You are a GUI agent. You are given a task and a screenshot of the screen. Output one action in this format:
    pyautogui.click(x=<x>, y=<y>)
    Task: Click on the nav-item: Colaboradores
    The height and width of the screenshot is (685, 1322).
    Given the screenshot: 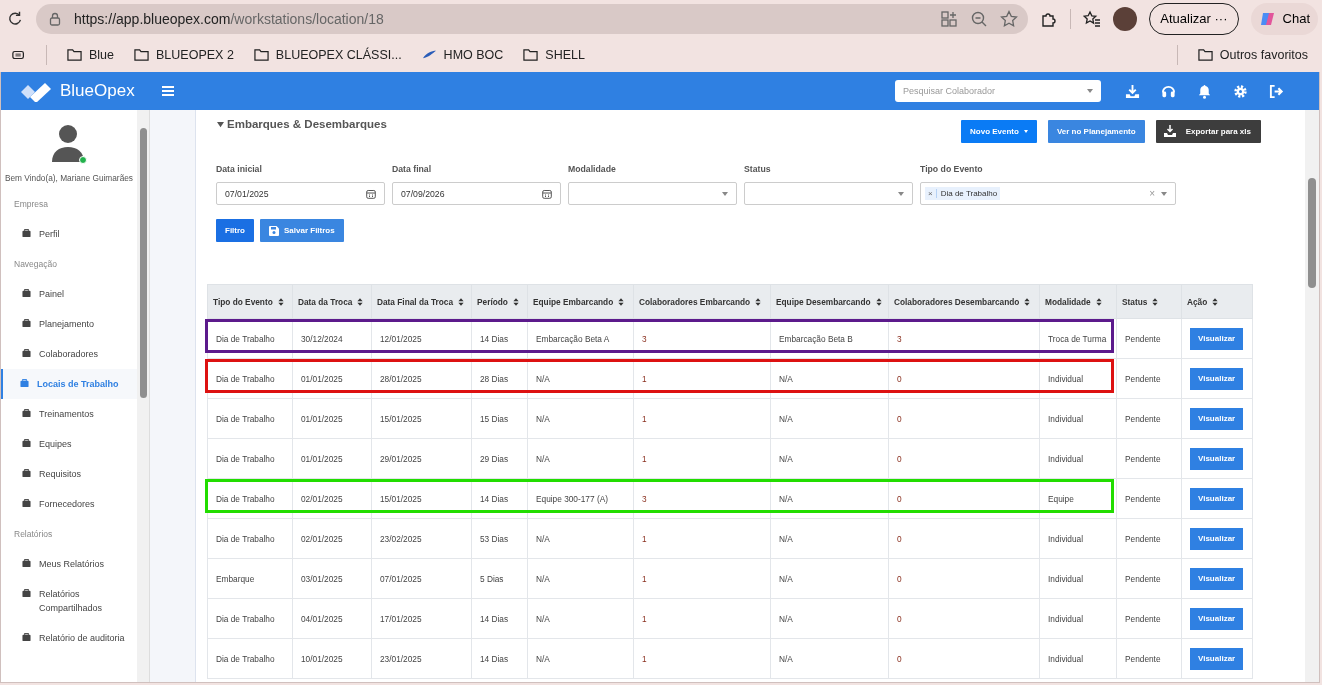 What is the action you would take?
    pyautogui.click(x=69, y=354)
    